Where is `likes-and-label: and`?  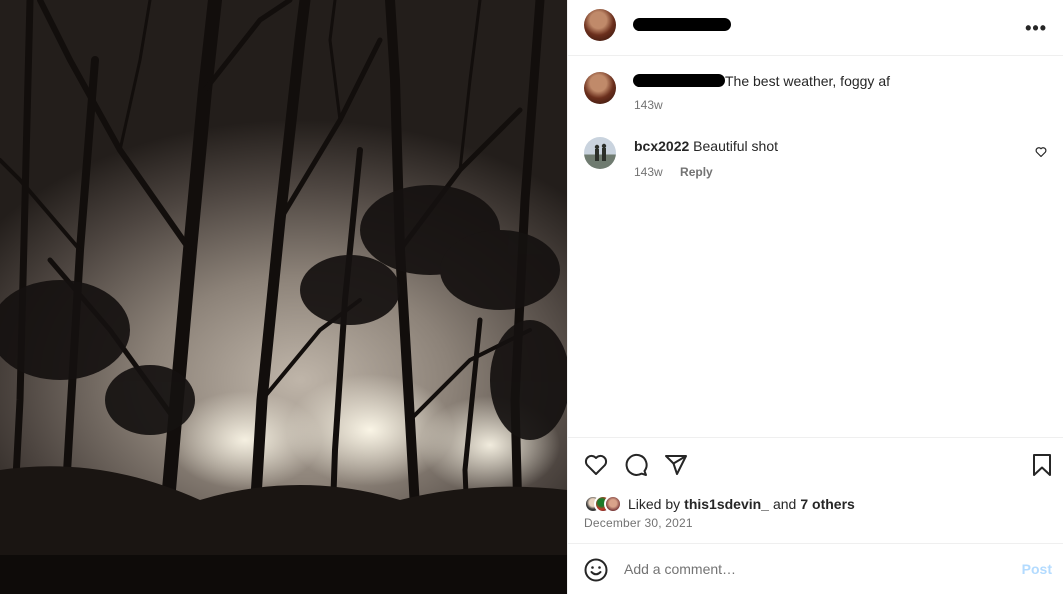 likes-and-label: and is located at coordinates (784, 504).